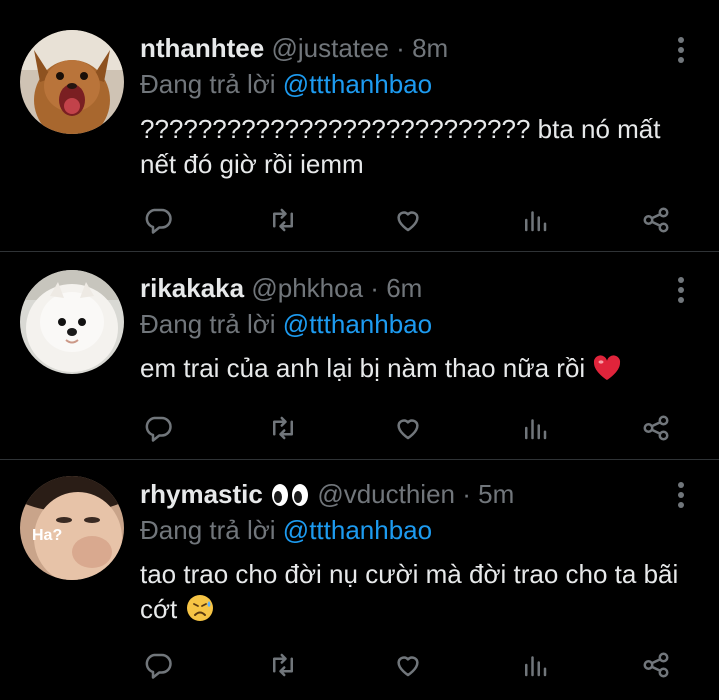 This screenshot has height=700, width=719. I want to click on avatar: Ha?, so click(72, 528).